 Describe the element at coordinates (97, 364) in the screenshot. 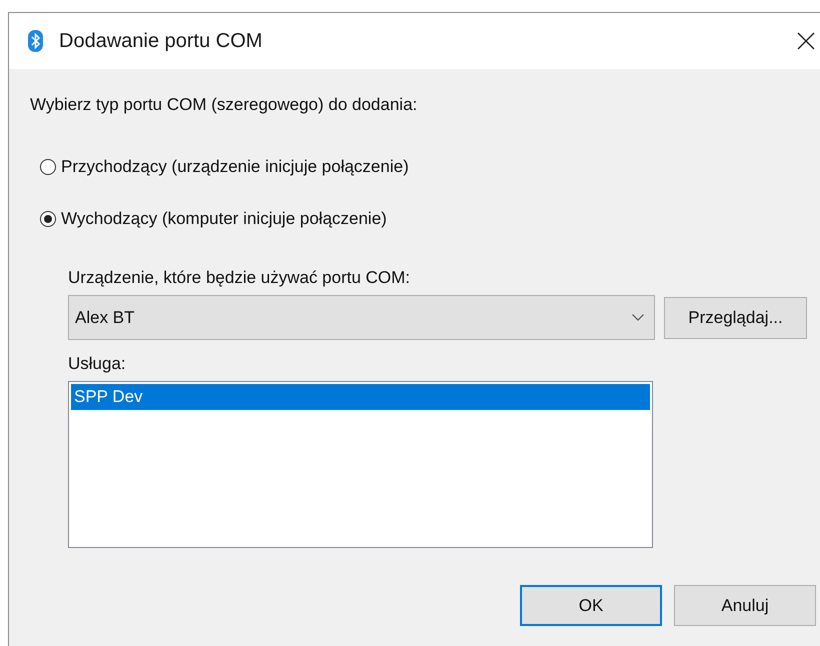

I see `field-label: Usługa:` at that location.